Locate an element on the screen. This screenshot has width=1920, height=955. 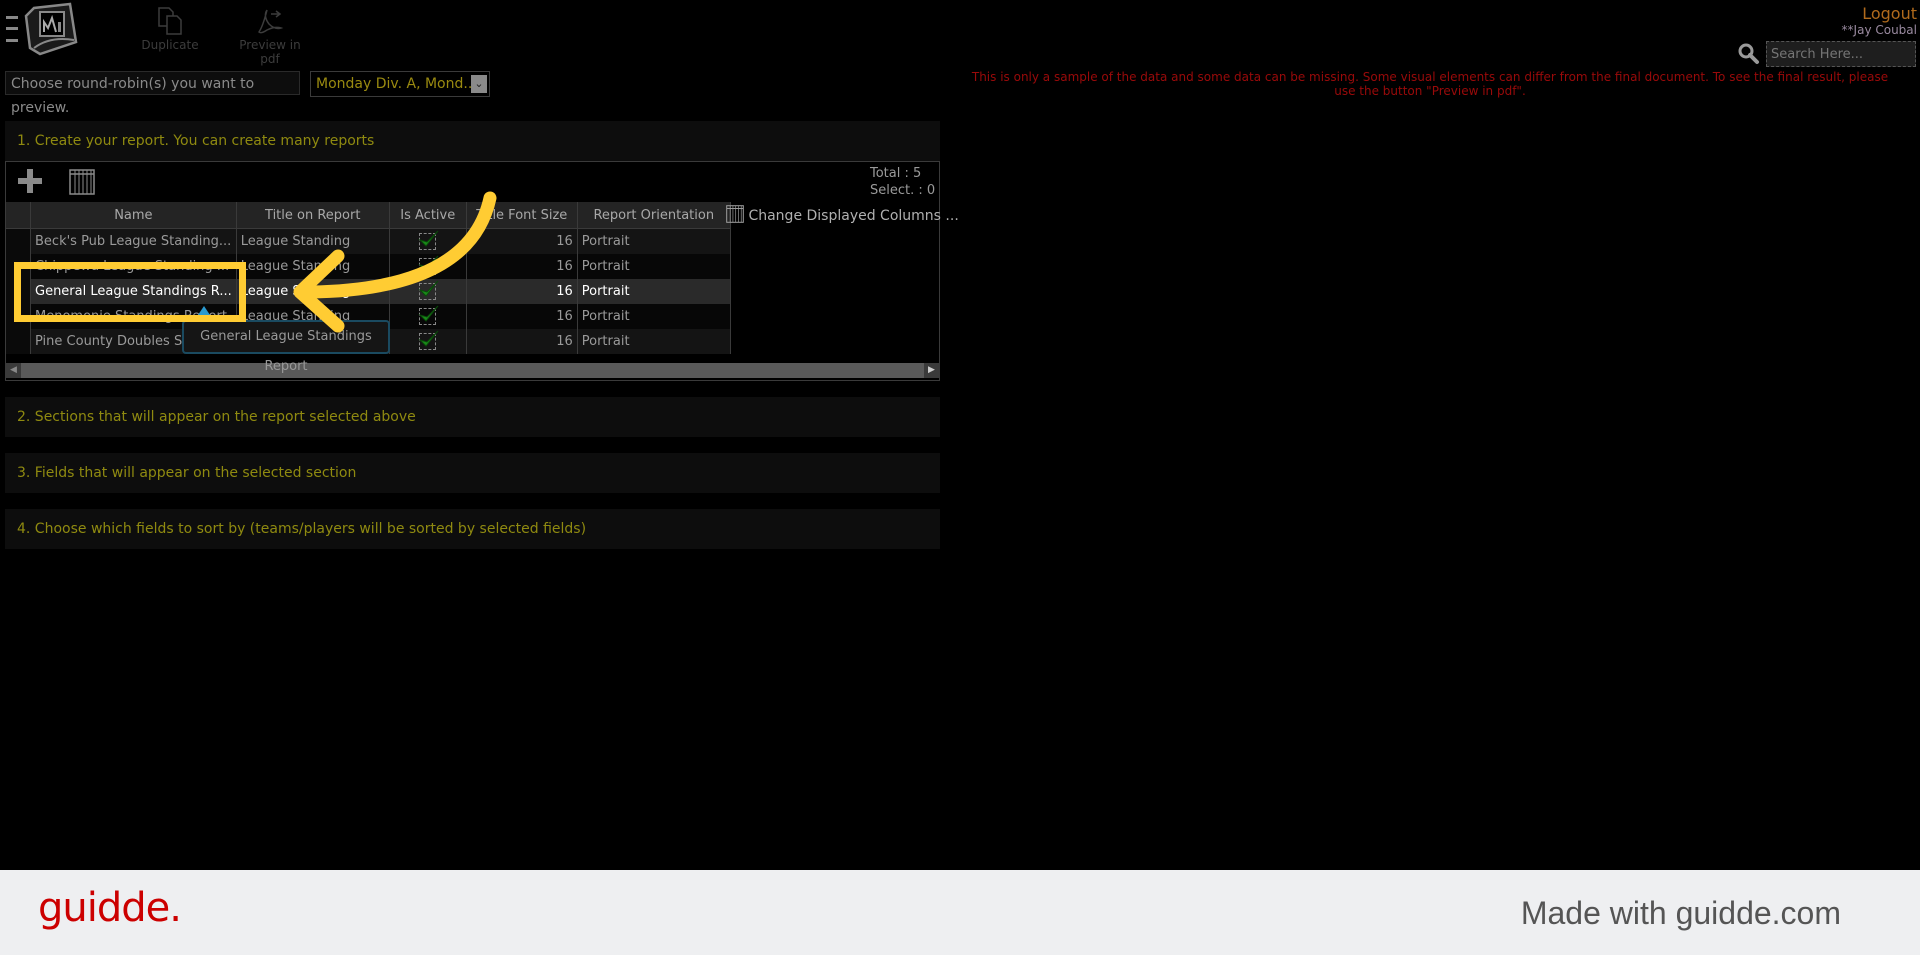
scroll-left-arrow-icon: ◀ is located at coordinates (13, 370).